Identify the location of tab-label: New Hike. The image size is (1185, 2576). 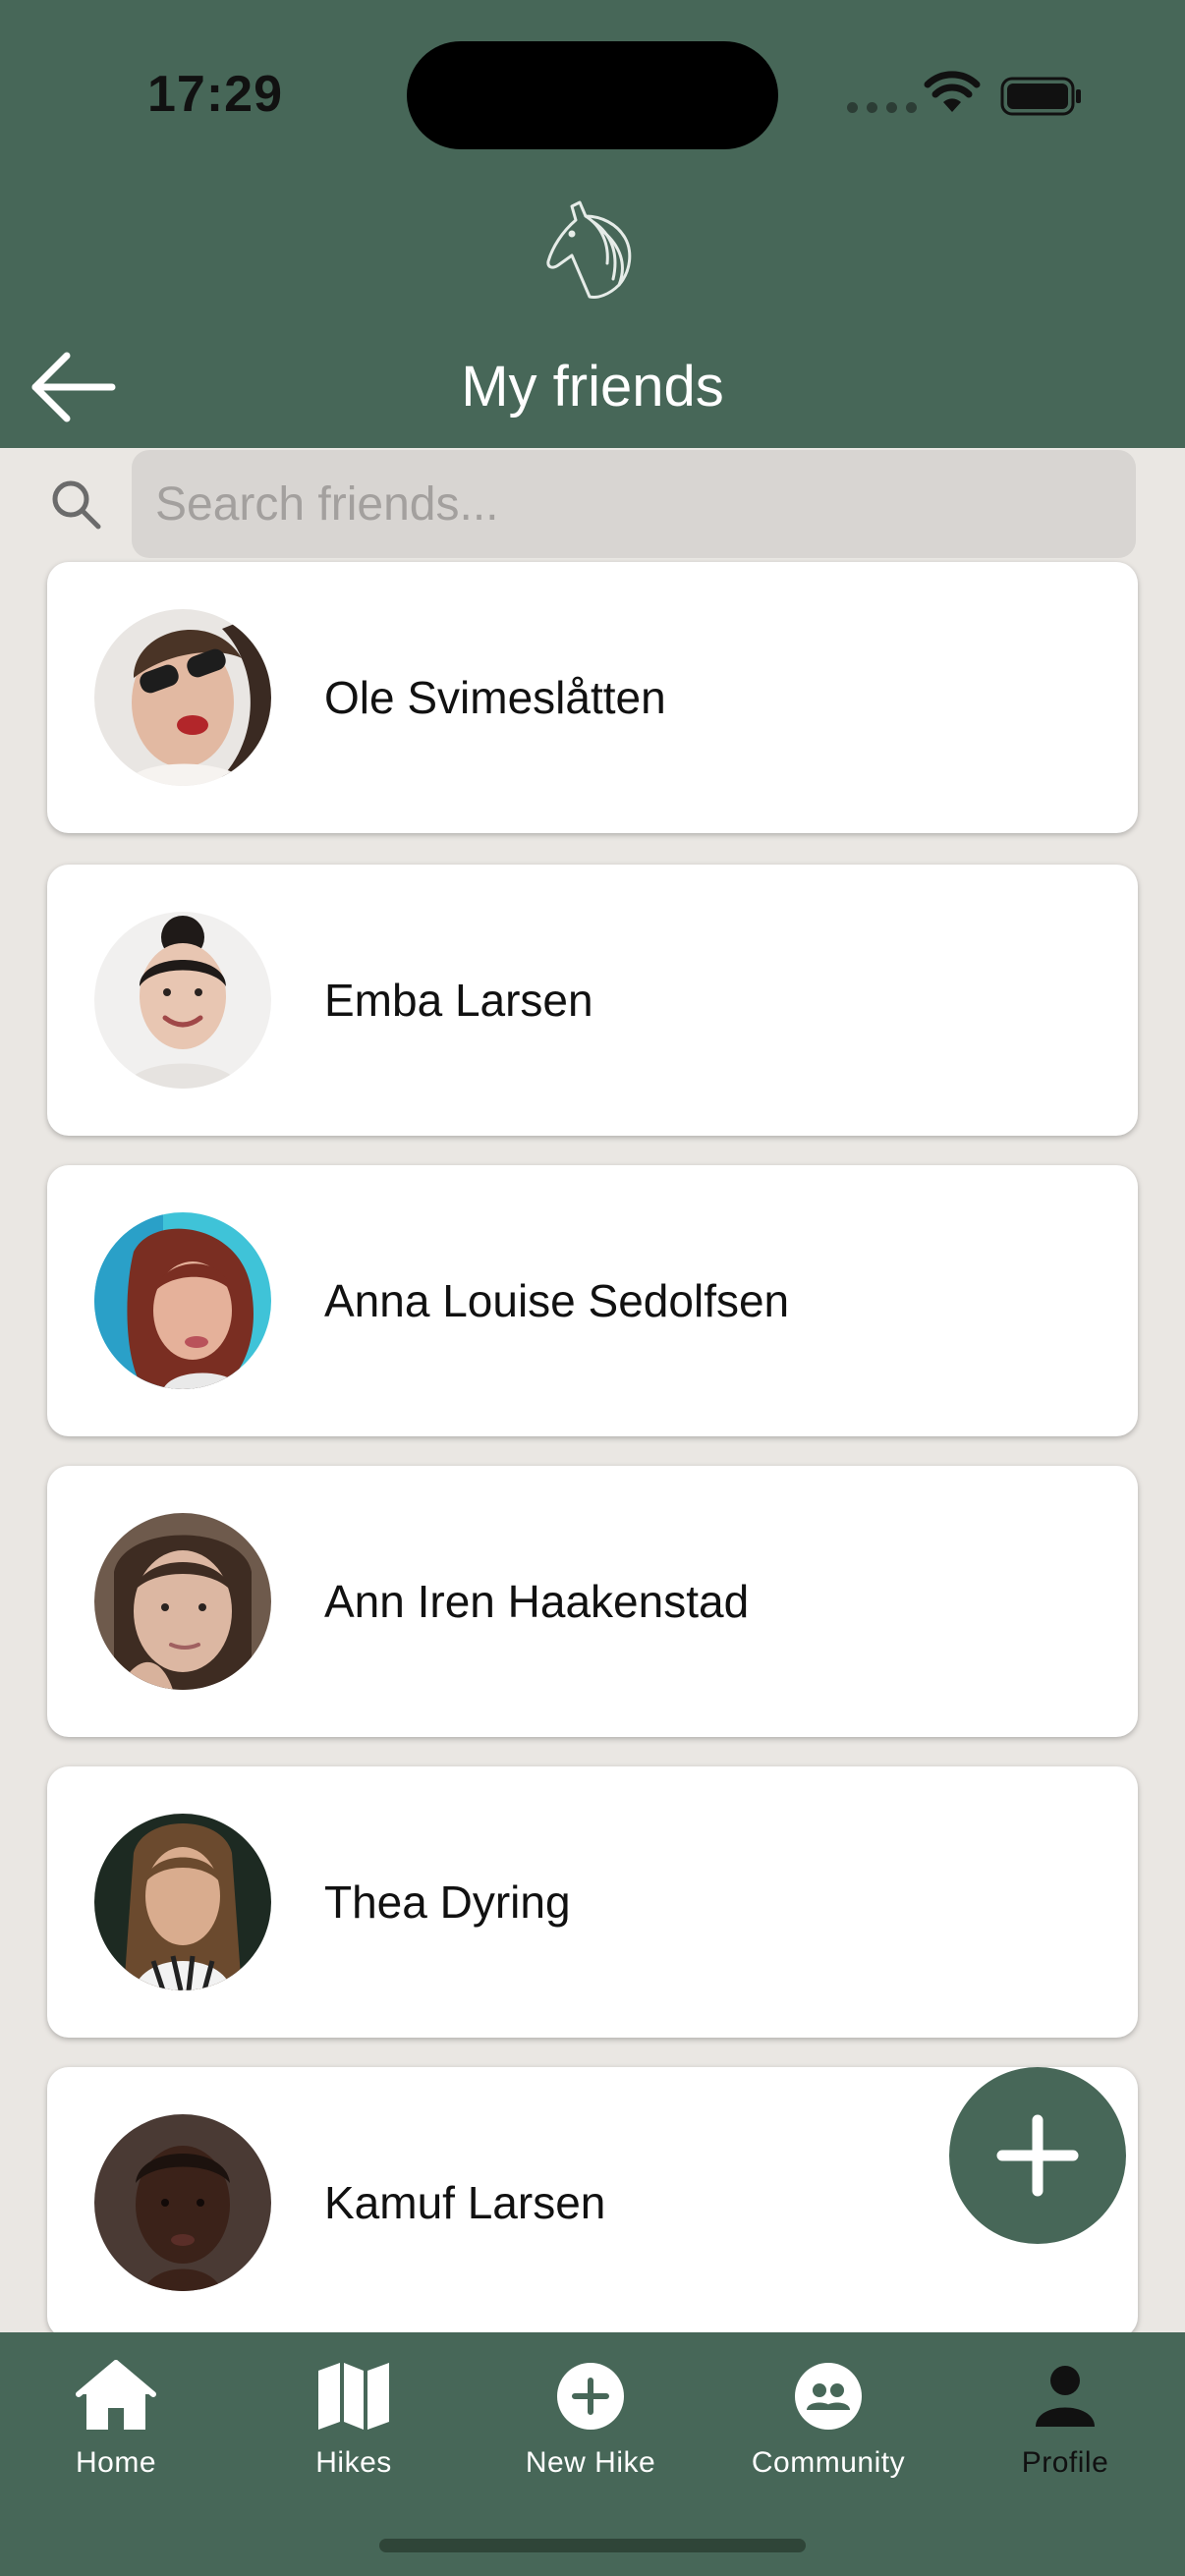
(591, 2462).